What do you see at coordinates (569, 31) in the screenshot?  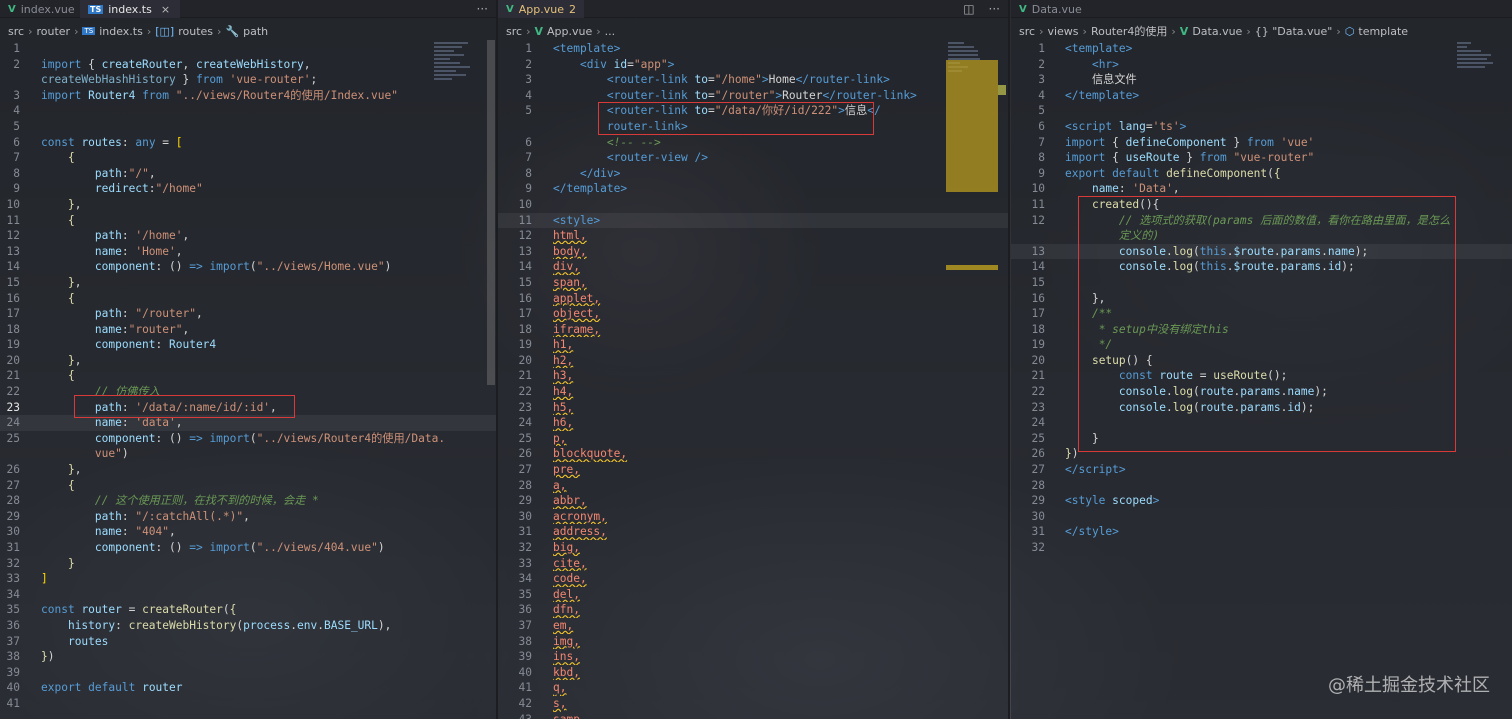 I see `breadcrumb-item: App.vue` at bounding box center [569, 31].